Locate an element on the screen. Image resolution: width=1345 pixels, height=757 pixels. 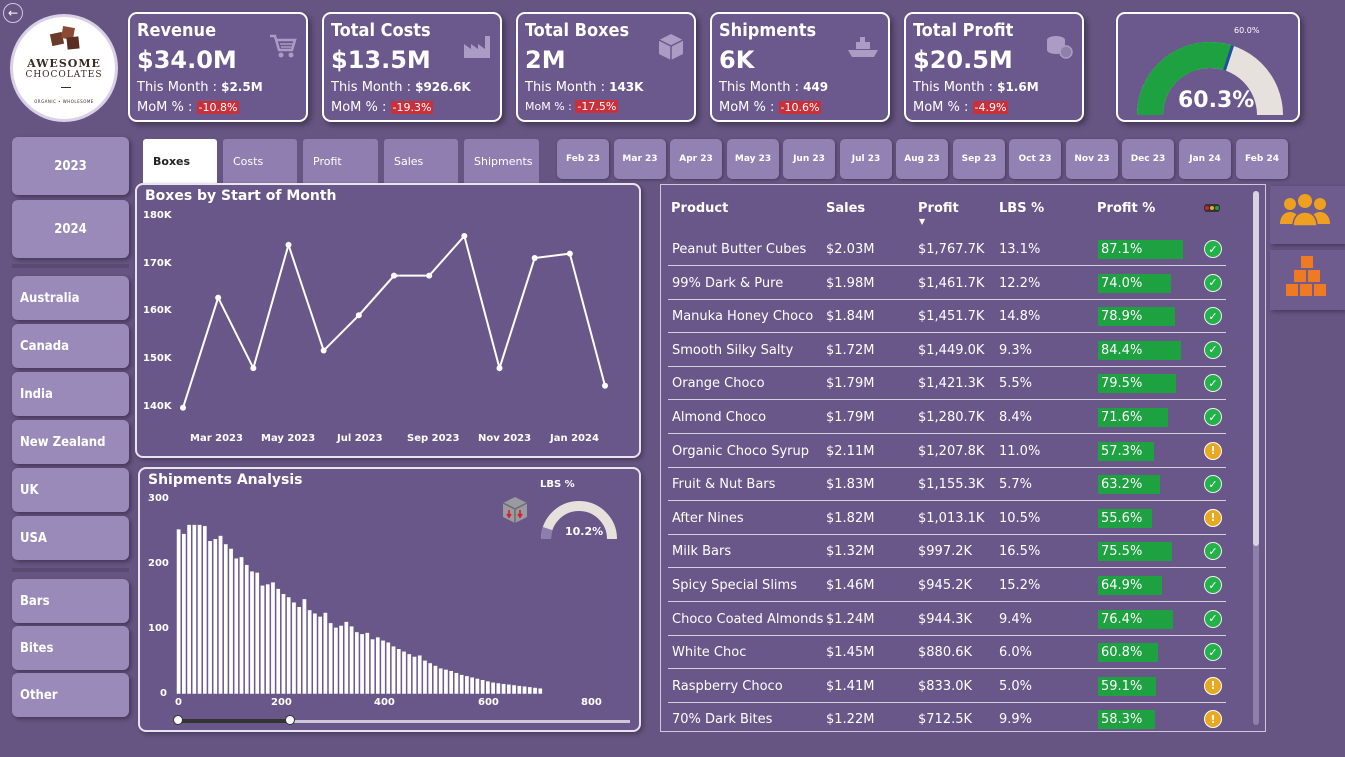
year-2024-button: 2024 is located at coordinates (70, 229).